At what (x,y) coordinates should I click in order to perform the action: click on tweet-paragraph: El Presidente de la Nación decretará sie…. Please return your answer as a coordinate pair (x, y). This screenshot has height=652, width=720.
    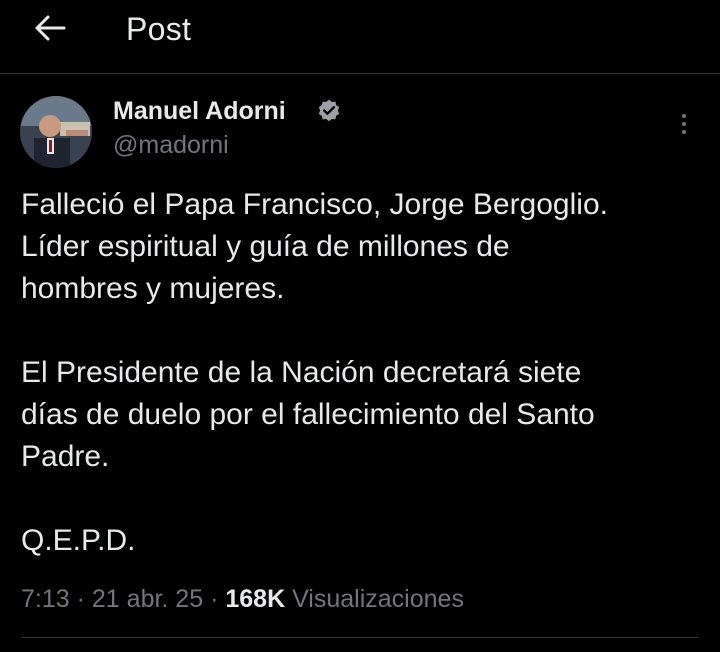
    Looking at the image, I should click on (308, 414).